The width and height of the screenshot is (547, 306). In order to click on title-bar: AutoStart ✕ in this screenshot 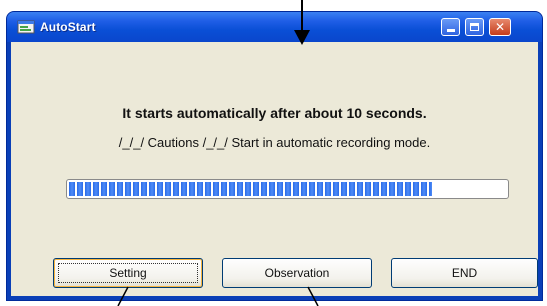, I will do `click(274, 27)`.